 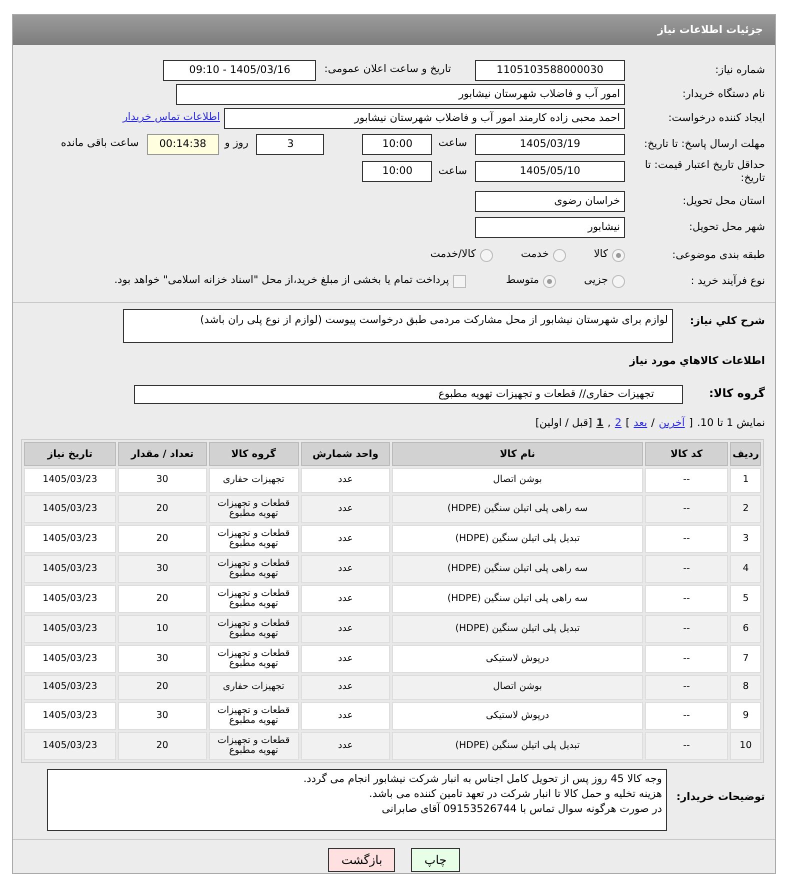 I want to click on table-cell: 8, so click(x=745, y=687).